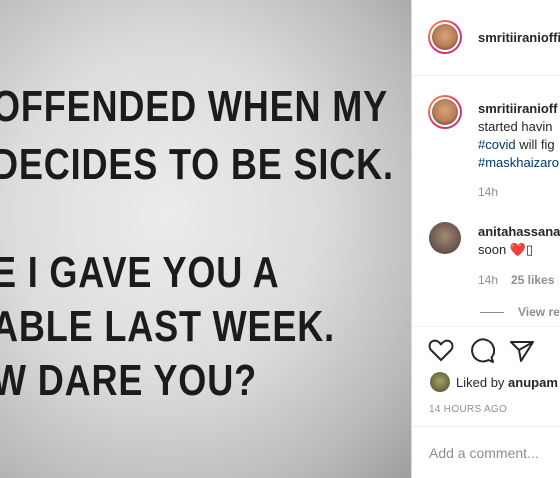 This screenshot has width=560, height=478. Describe the element at coordinates (445, 238) in the screenshot. I see `commenter-avatar` at that location.